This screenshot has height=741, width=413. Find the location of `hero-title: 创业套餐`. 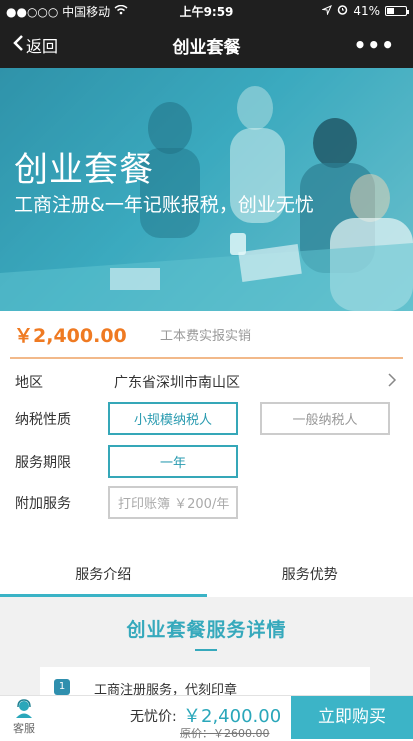

hero-title: 创业套餐 is located at coordinates (84, 166).